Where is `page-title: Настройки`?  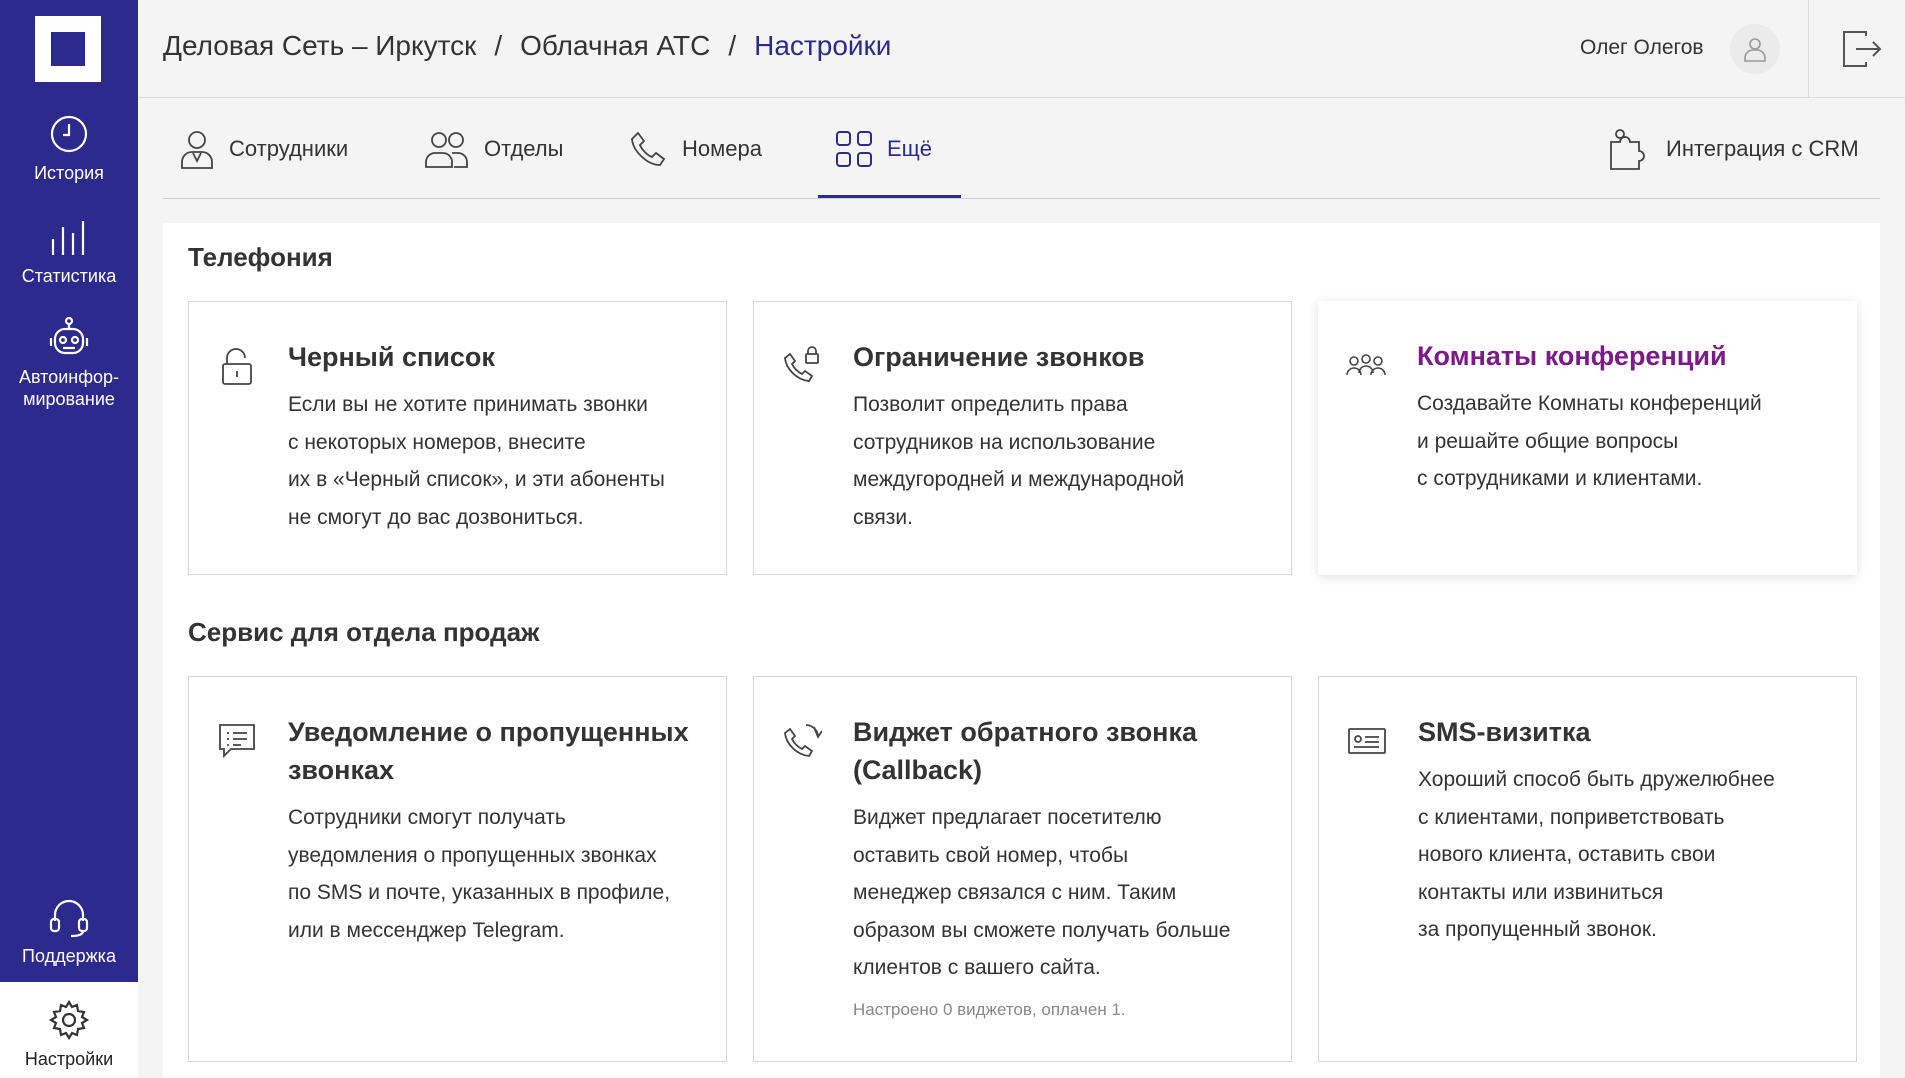
page-title: Настройки is located at coordinates (823, 45).